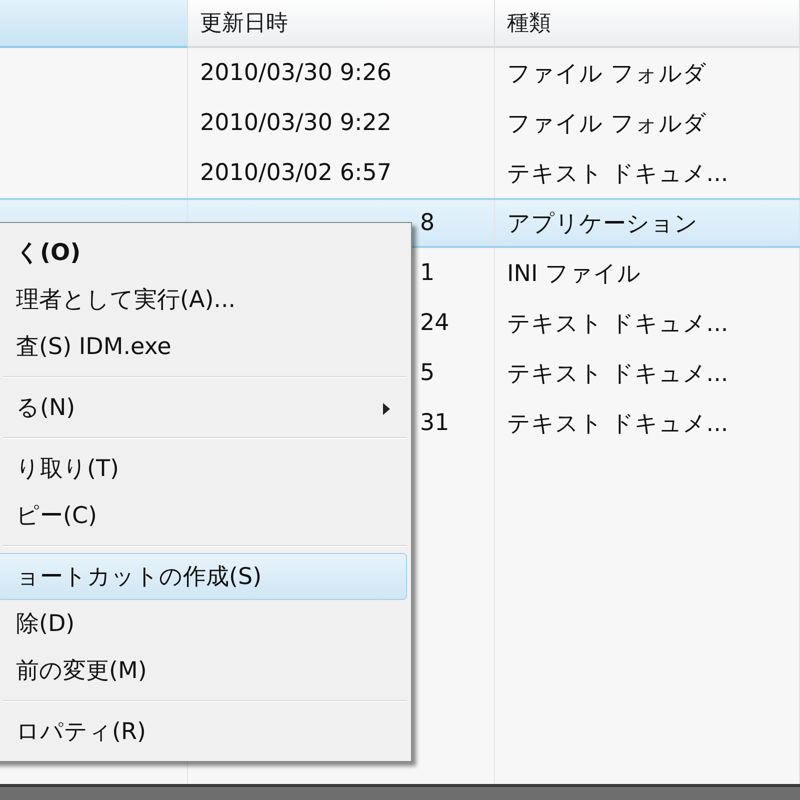 Image resolution: width=800 pixels, height=800 pixels. I want to click on type-cell: INI ファイル, so click(647, 273).